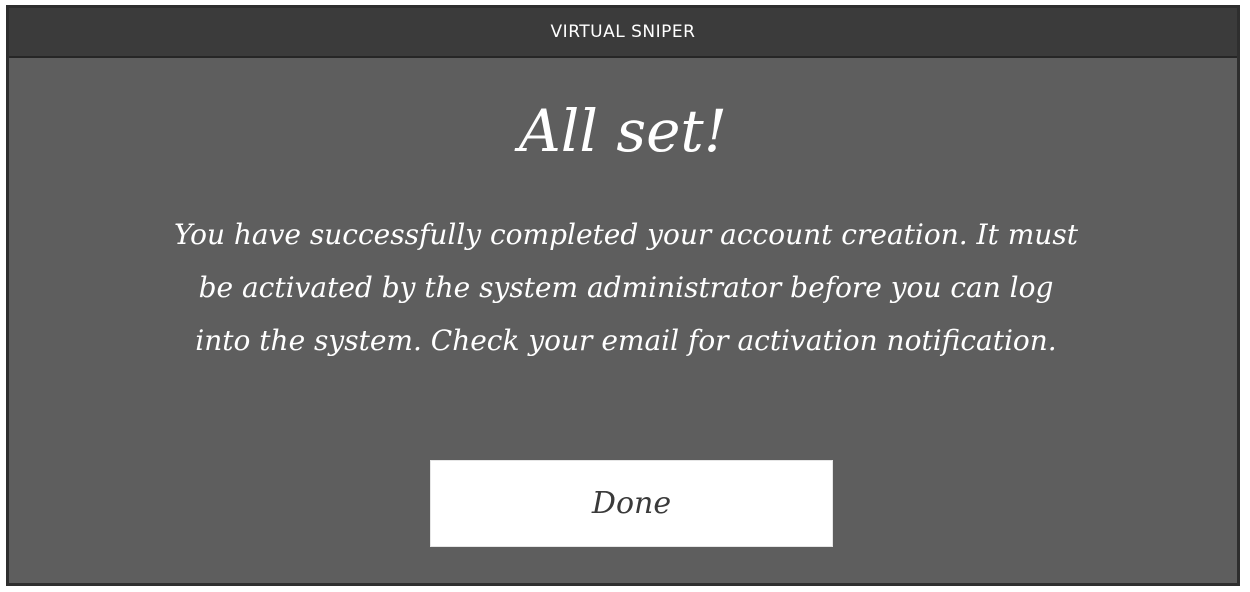 Image resolution: width=1250 pixels, height=592 pixels. I want to click on window-title: VIRTUAL SNIPER, so click(623, 32).